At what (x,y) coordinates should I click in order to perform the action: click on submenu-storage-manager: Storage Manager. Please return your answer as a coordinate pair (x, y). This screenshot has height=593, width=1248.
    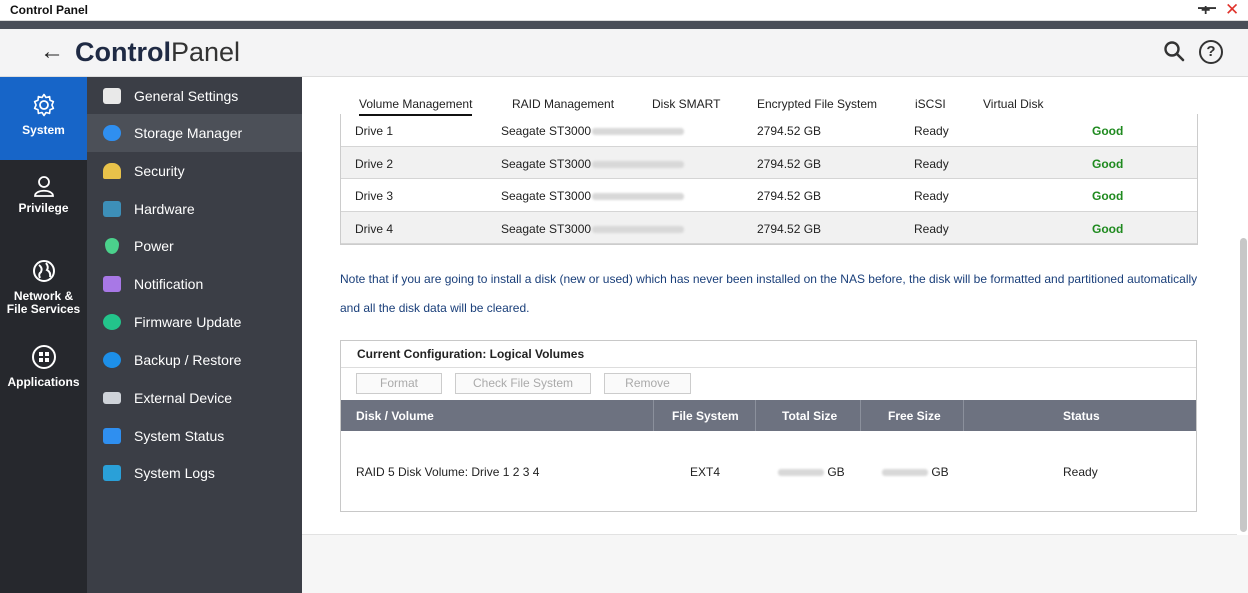
    Looking at the image, I should click on (194, 133).